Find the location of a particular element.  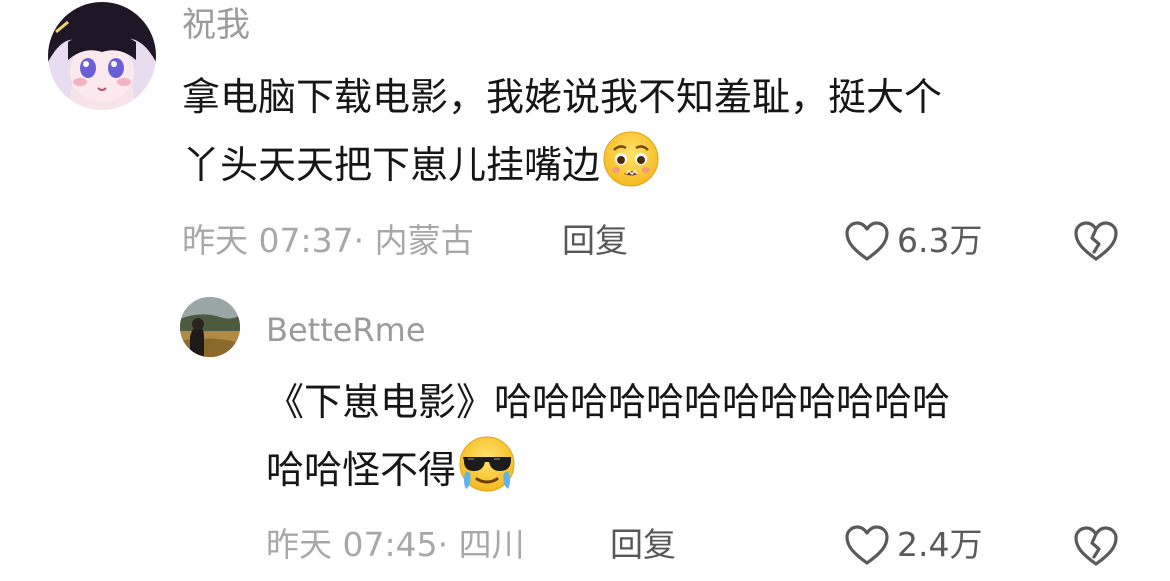

comment-text-line: 哈哈怪不得 is located at coordinates (608, 469).